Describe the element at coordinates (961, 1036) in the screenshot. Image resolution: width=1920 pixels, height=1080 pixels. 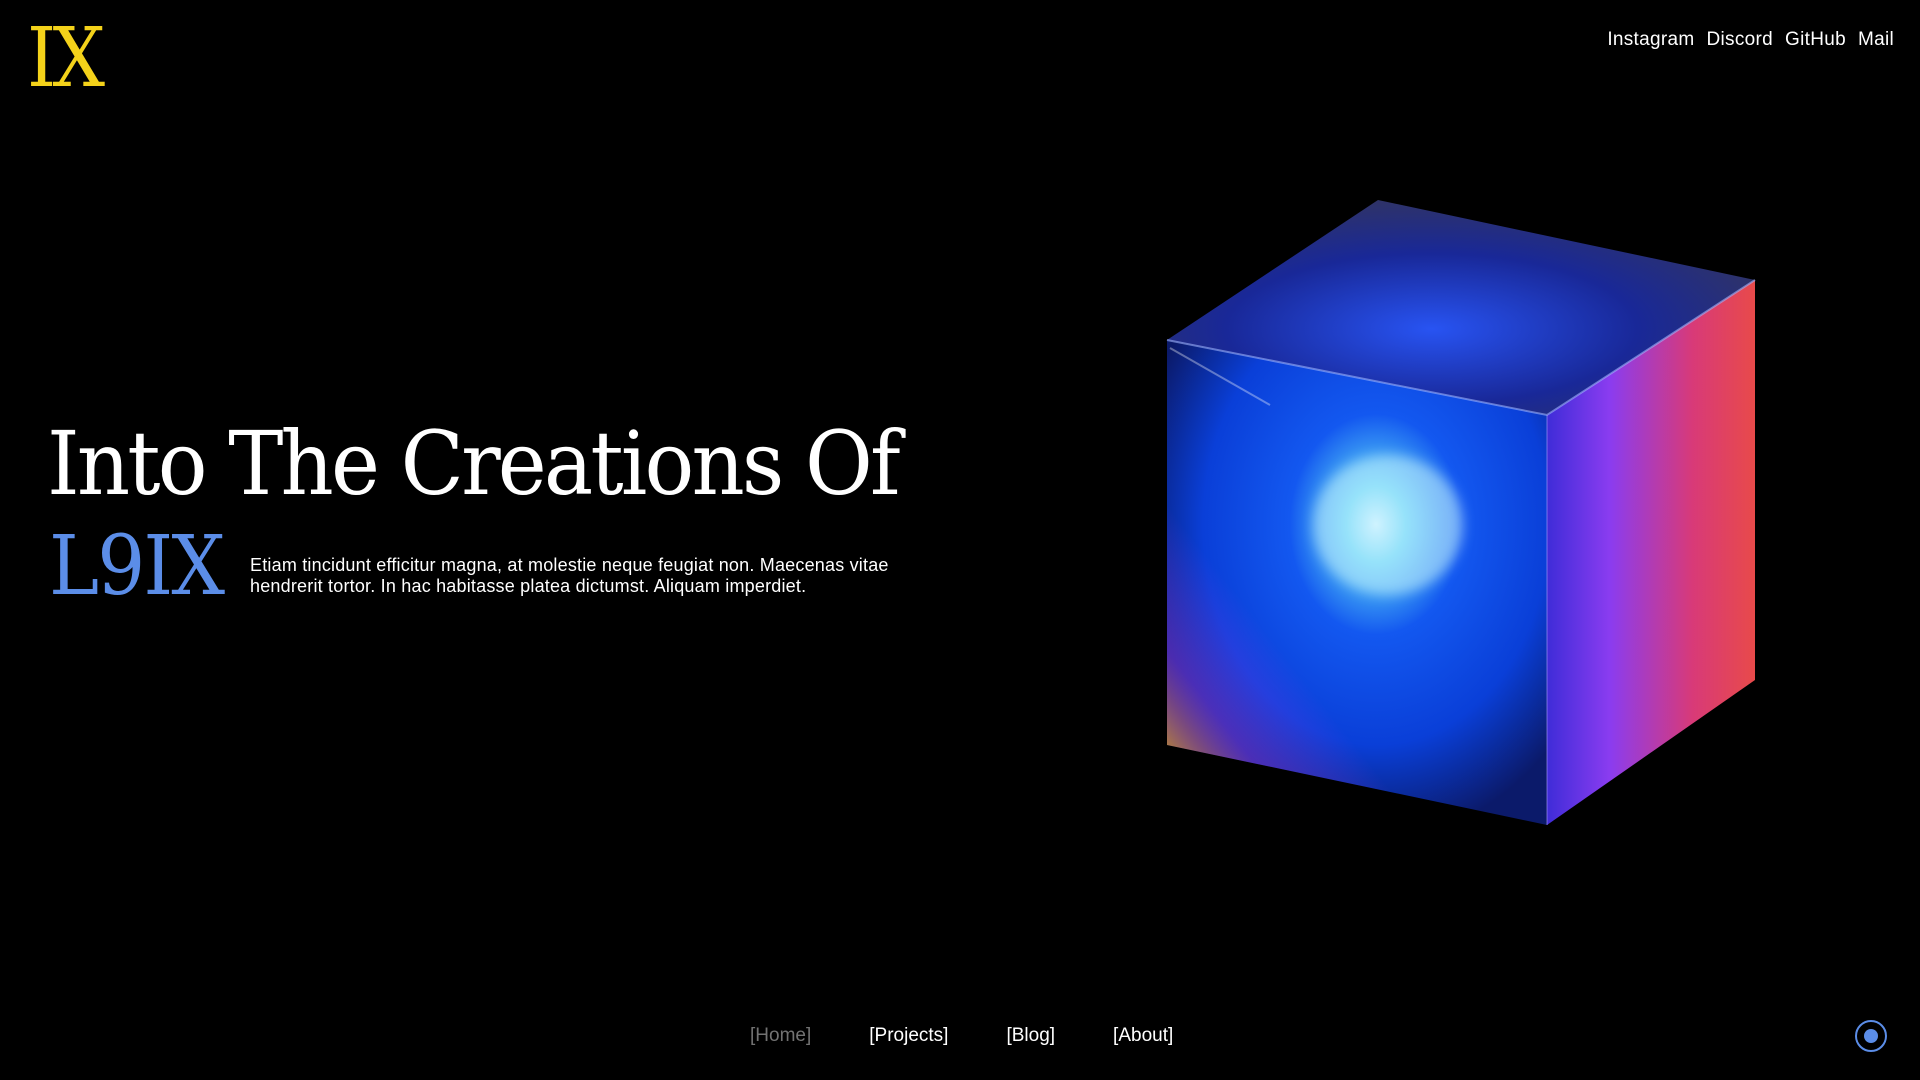
I see `bottom-nav: [Home] [Projects] [Blog] [About]` at that location.